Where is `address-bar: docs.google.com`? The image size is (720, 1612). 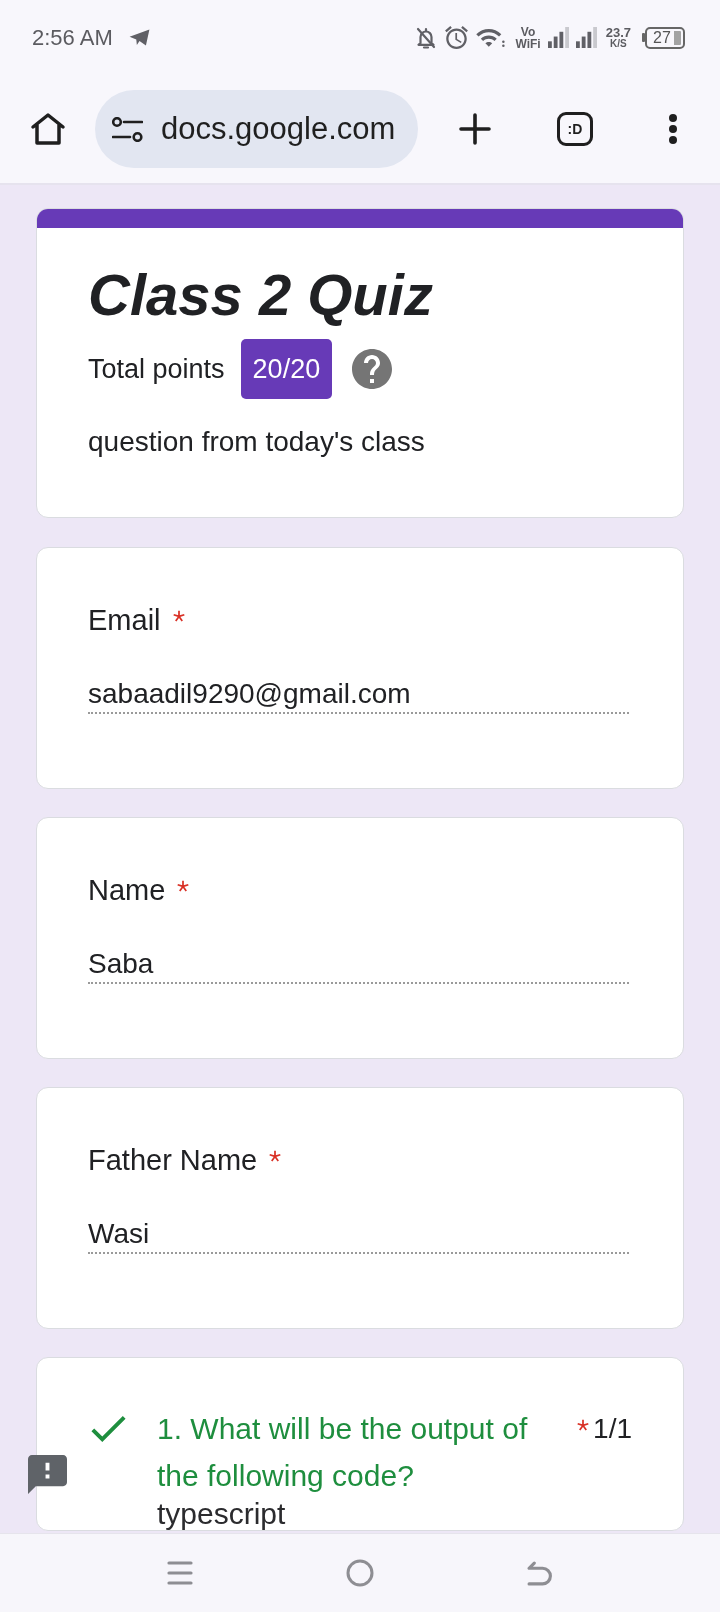 address-bar: docs.google.com is located at coordinates (256, 129).